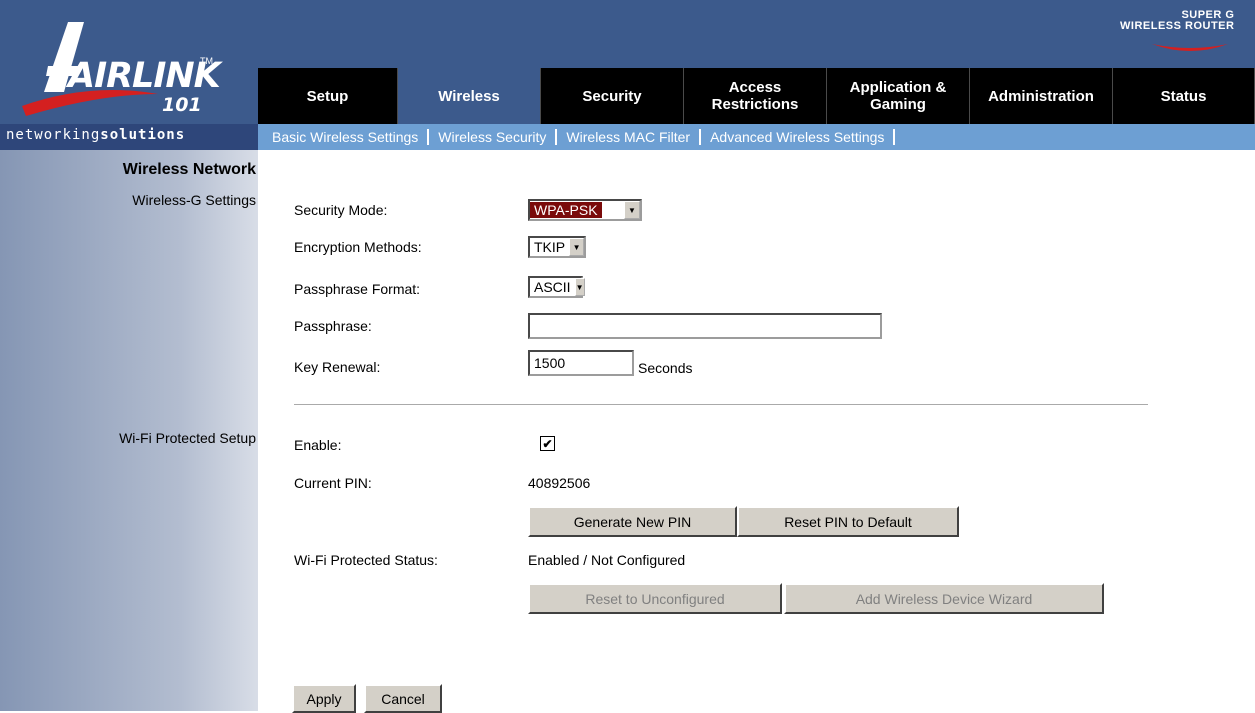 The image size is (1255, 713). I want to click on product-name: SUPER G WIRELESS ROUTER, so click(1177, 21).